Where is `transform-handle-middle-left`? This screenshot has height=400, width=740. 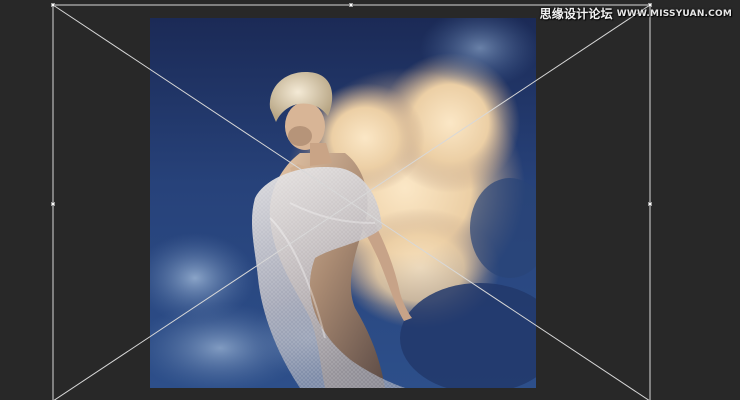 transform-handle-middle-left is located at coordinates (53, 204).